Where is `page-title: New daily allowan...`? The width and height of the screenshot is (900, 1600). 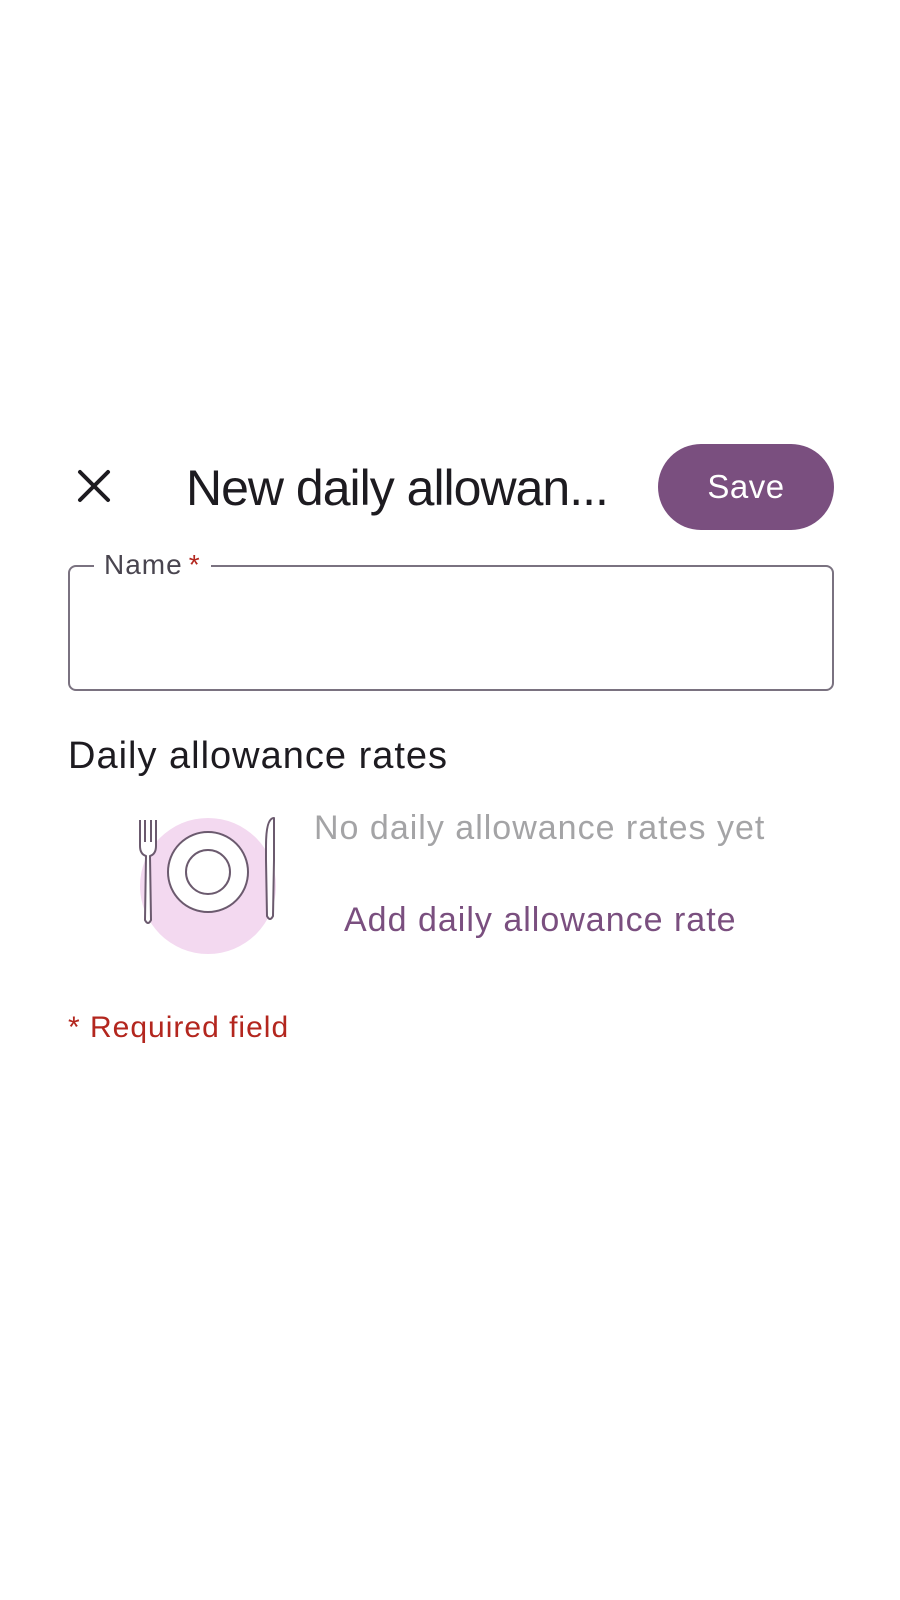
page-title: New daily allowan... is located at coordinates (397, 488).